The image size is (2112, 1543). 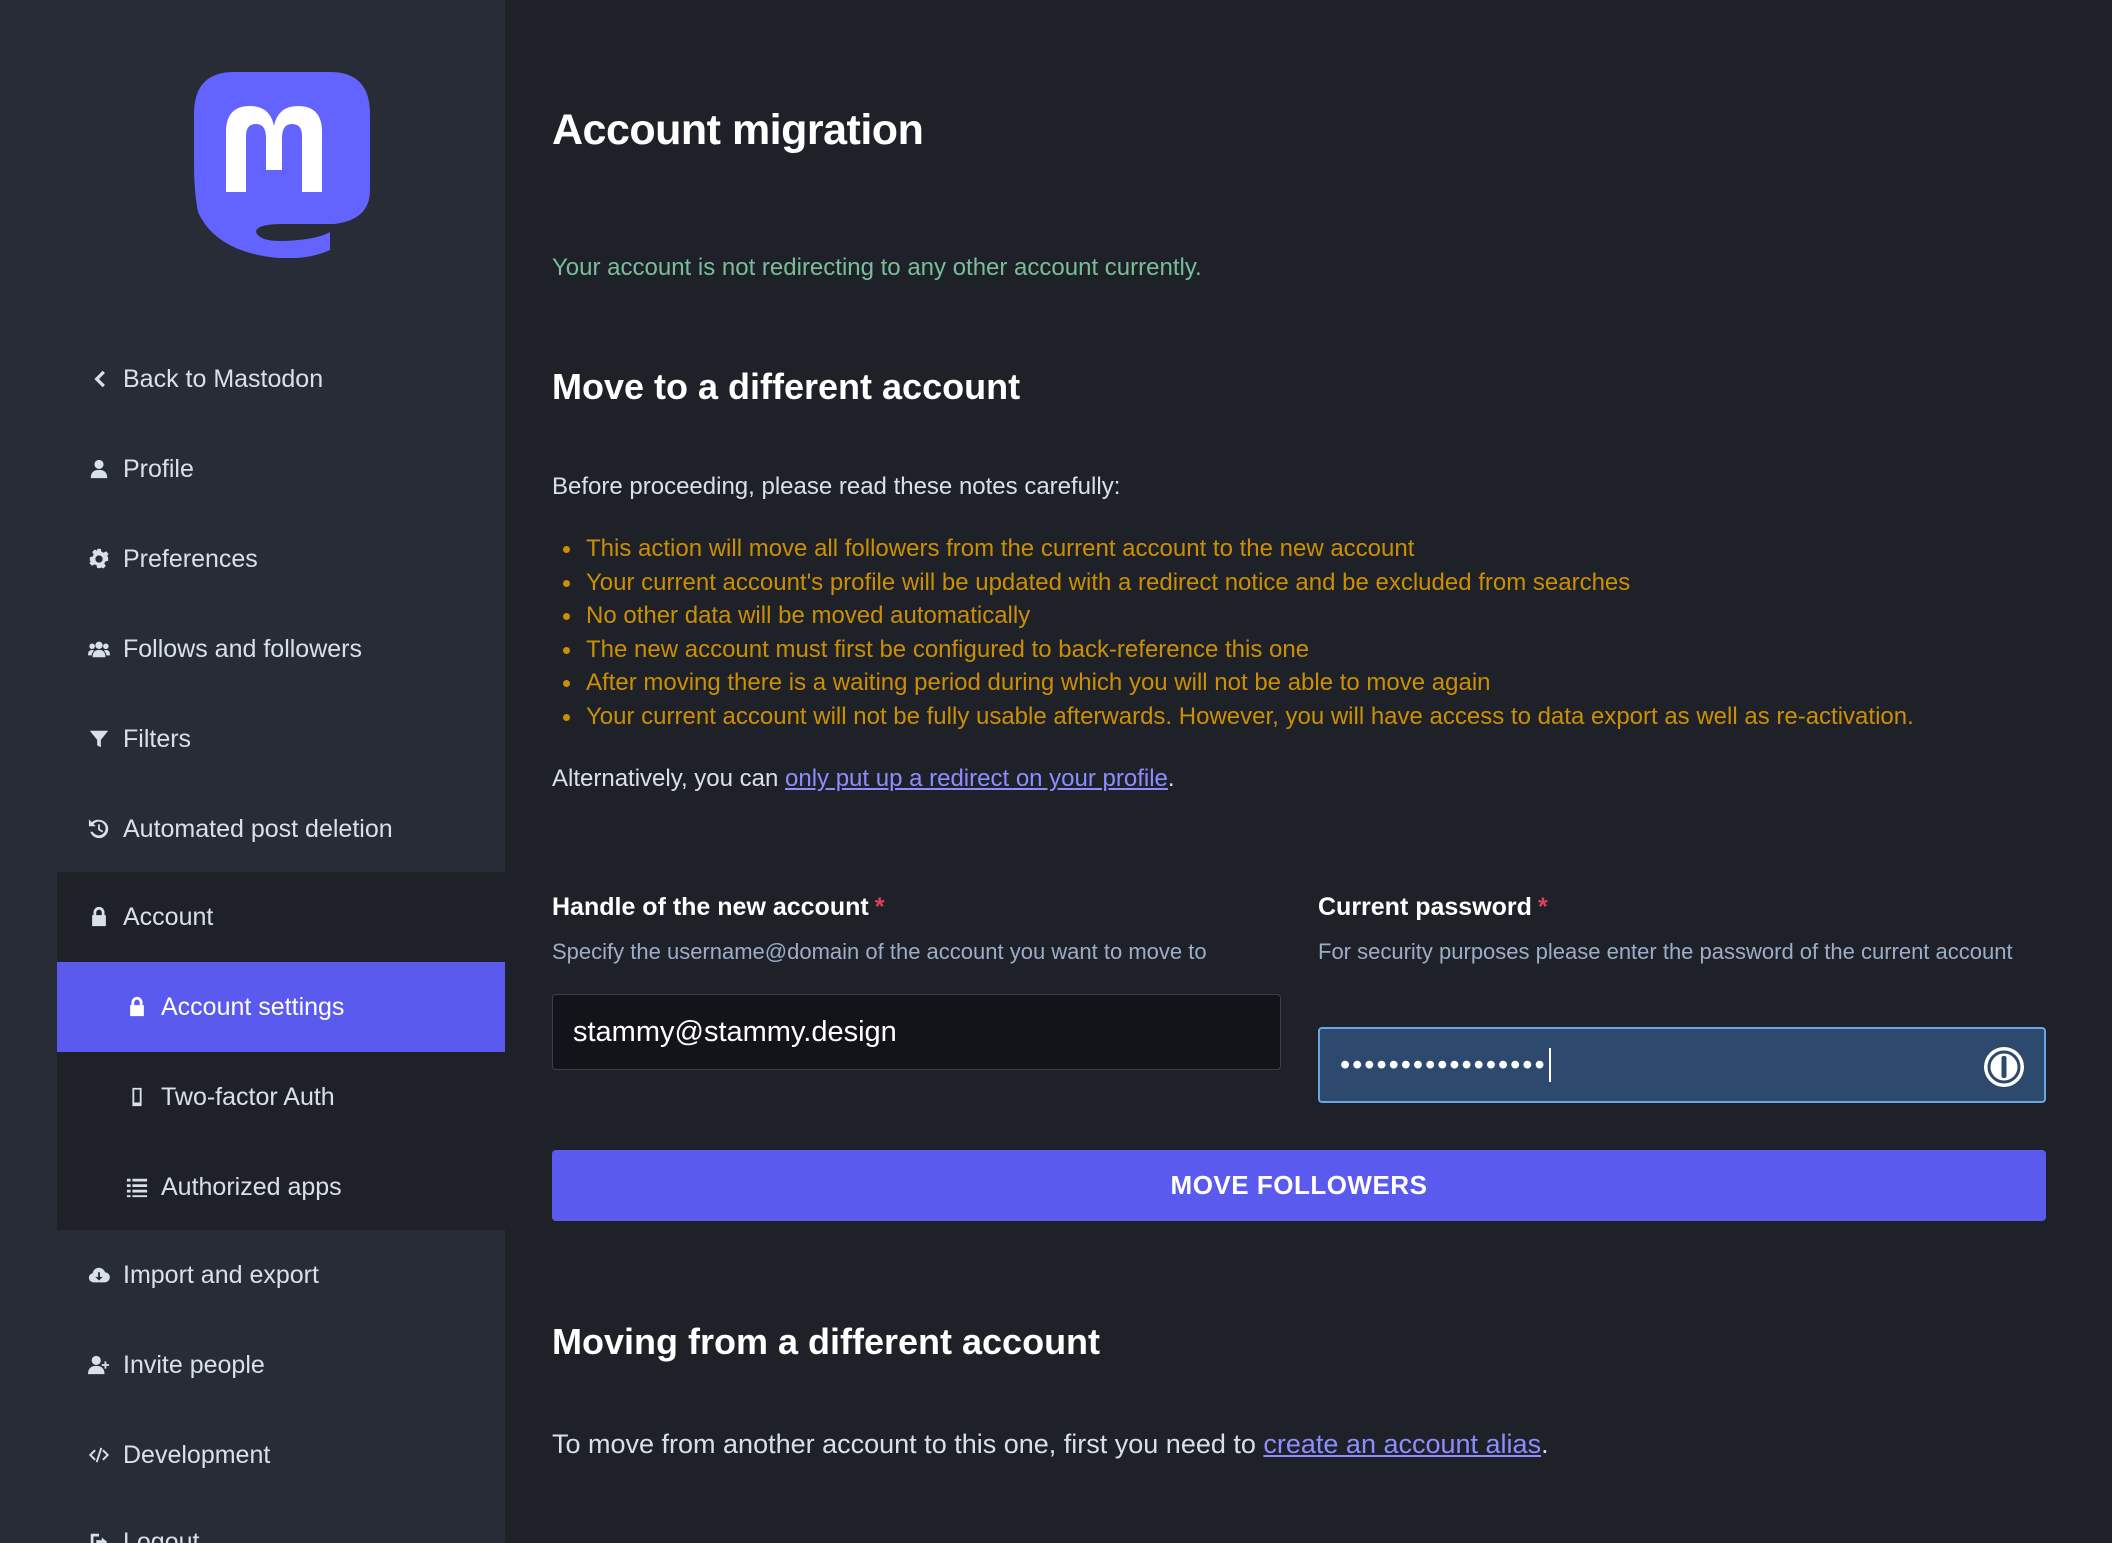 I want to click on redirect-profile-link: only put up a redirect on your profile, so click(x=976, y=778).